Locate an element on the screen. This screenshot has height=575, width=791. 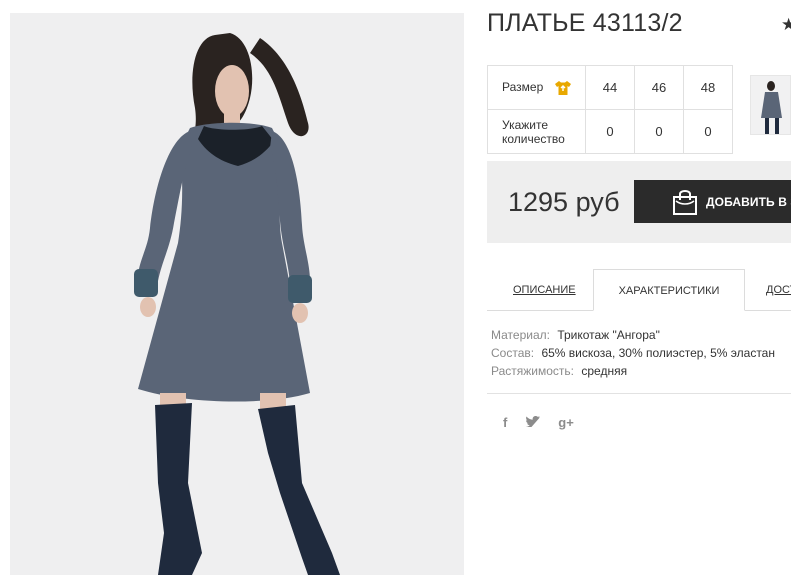
size-row: Размер 44 46 48 is located at coordinates (610, 87).